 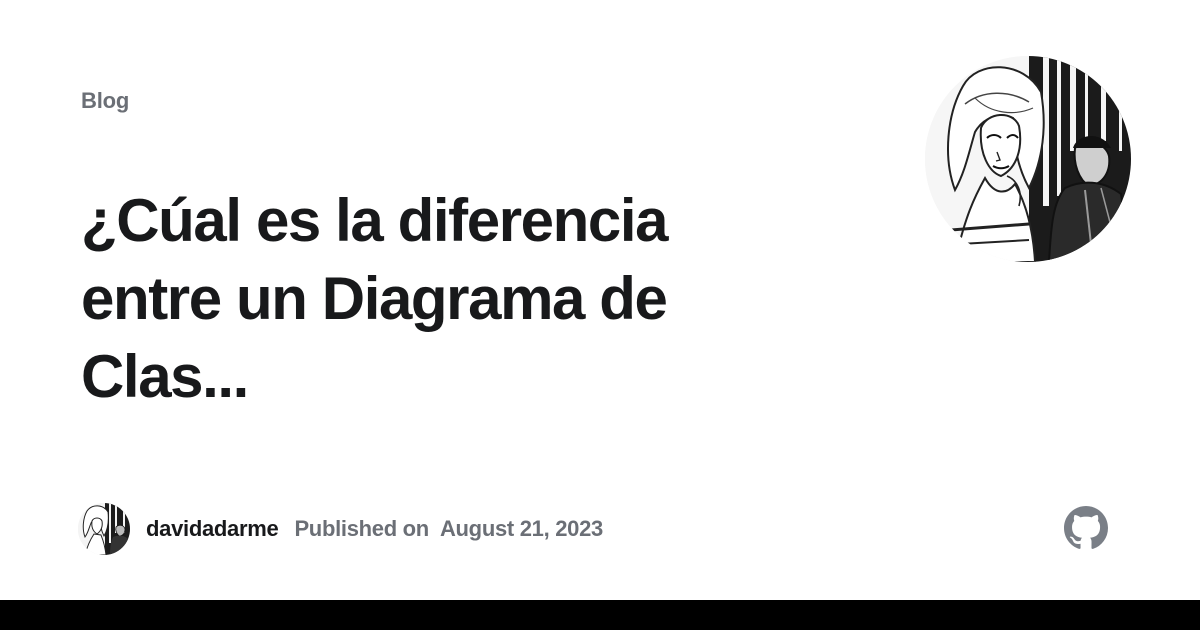 What do you see at coordinates (361, 528) in the screenshot?
I see `published-label: Published on` at bounding box center [361, 528].